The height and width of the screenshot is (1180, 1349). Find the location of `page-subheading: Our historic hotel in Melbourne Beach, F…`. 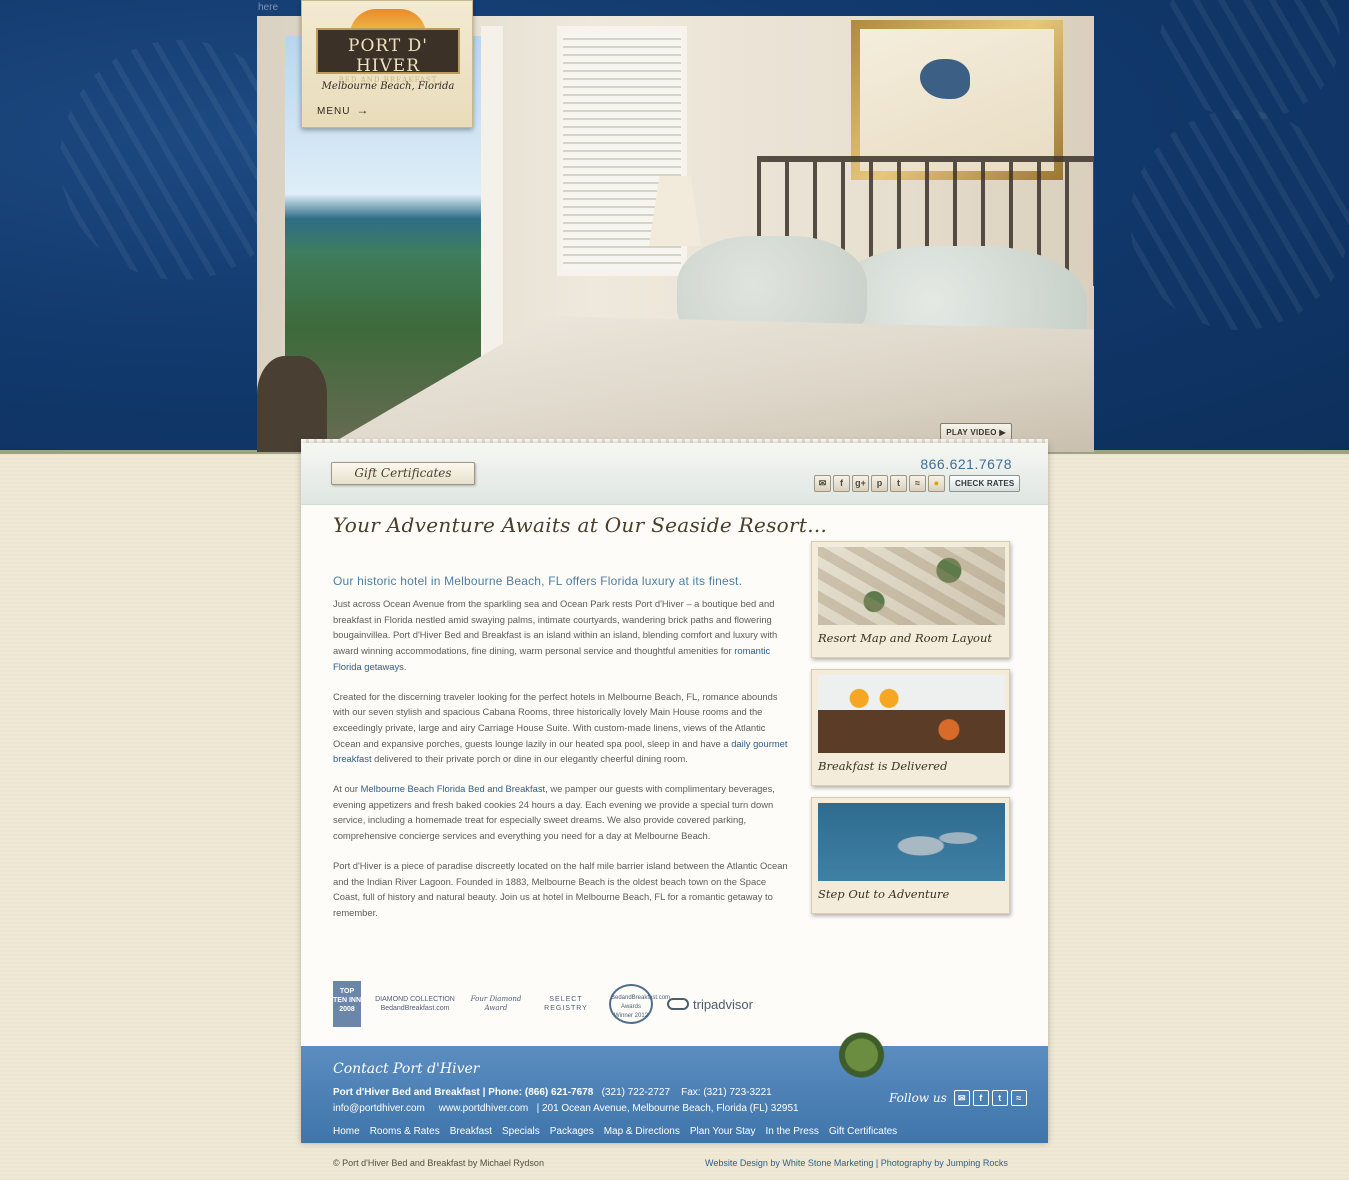

page-subheading: Our historic hotel in Melbourne Beach, F… is located at coordinates (538, 581).